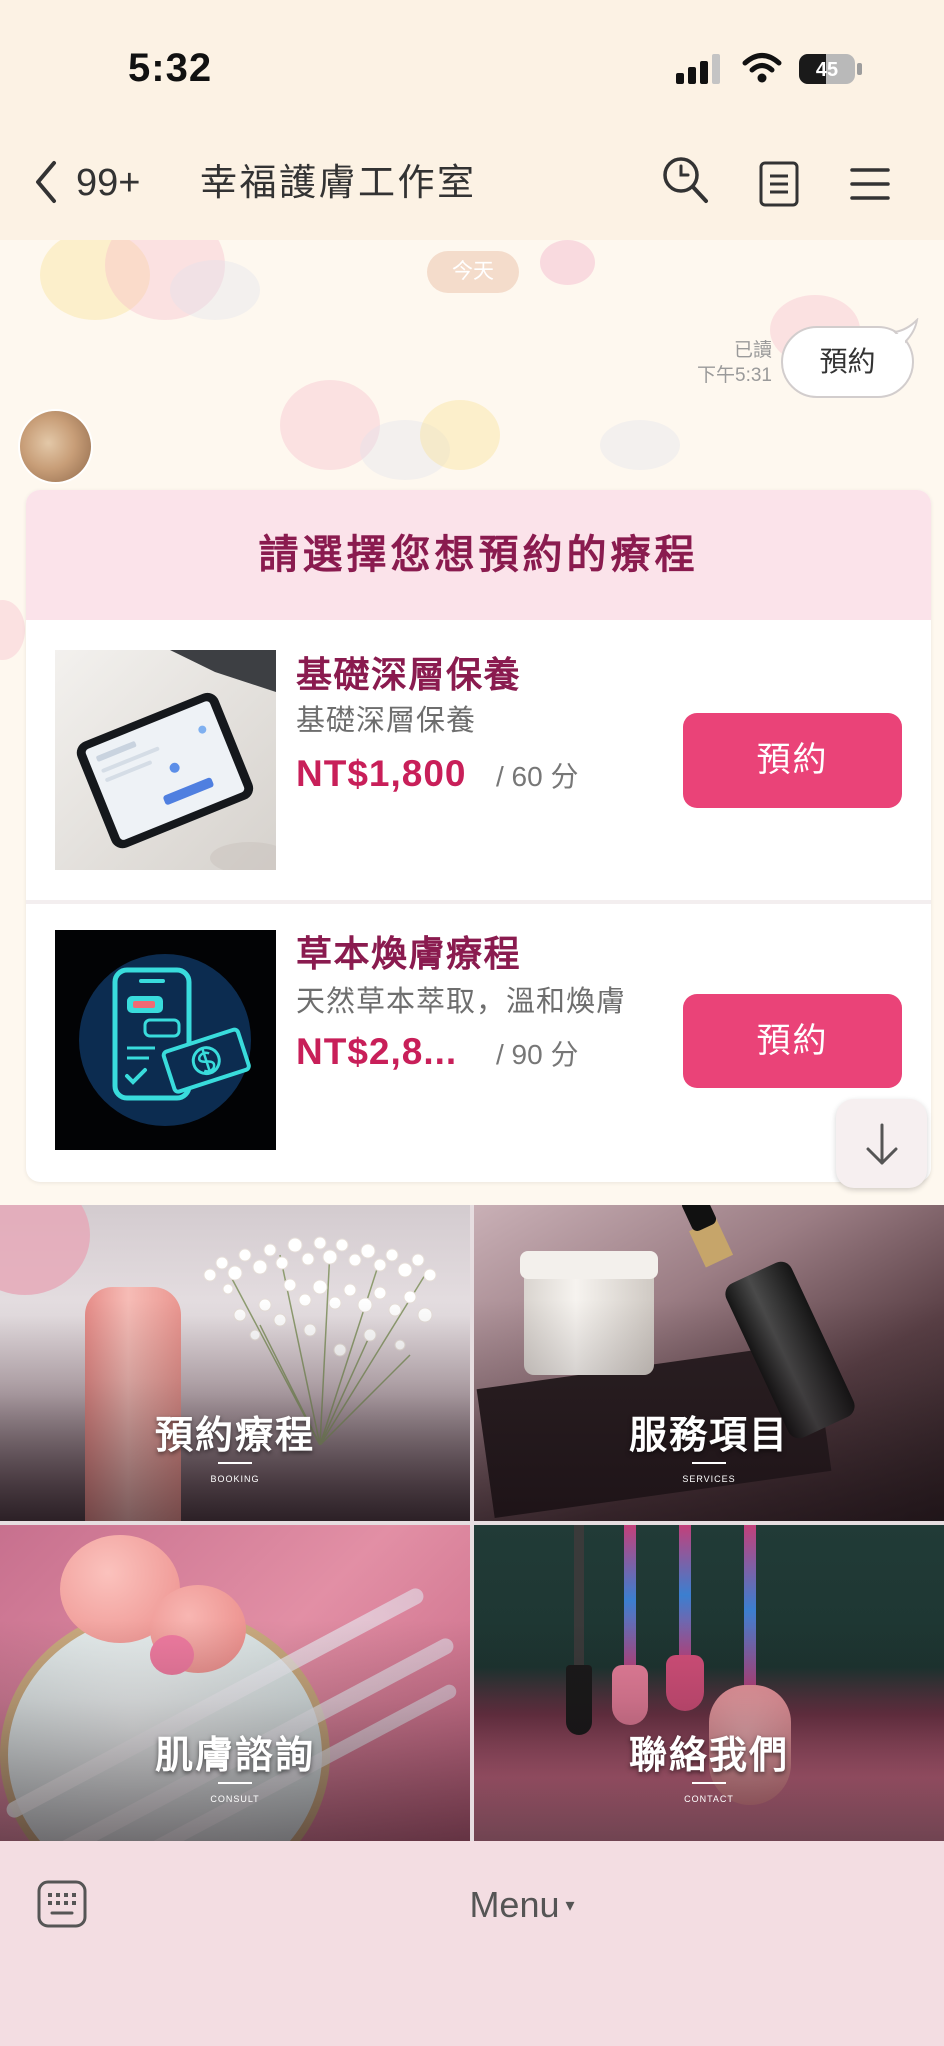  I want to click on bottom-bar: Menu ▾, so click(472, 1943).